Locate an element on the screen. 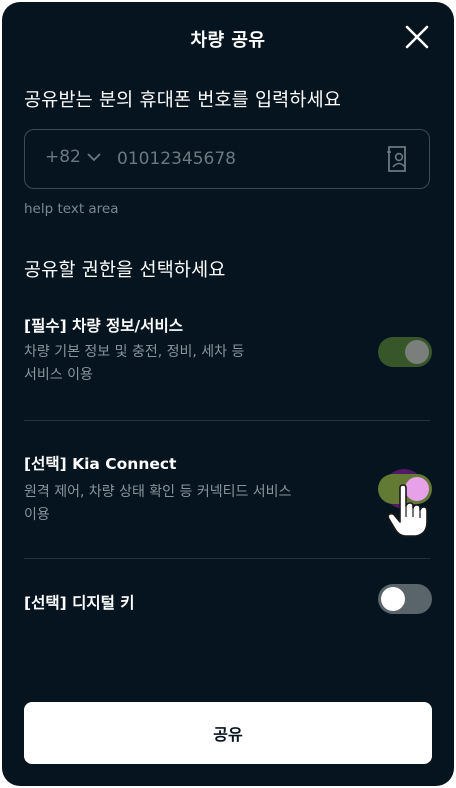  phone-field: +82 is located at coordinates (227, 159).